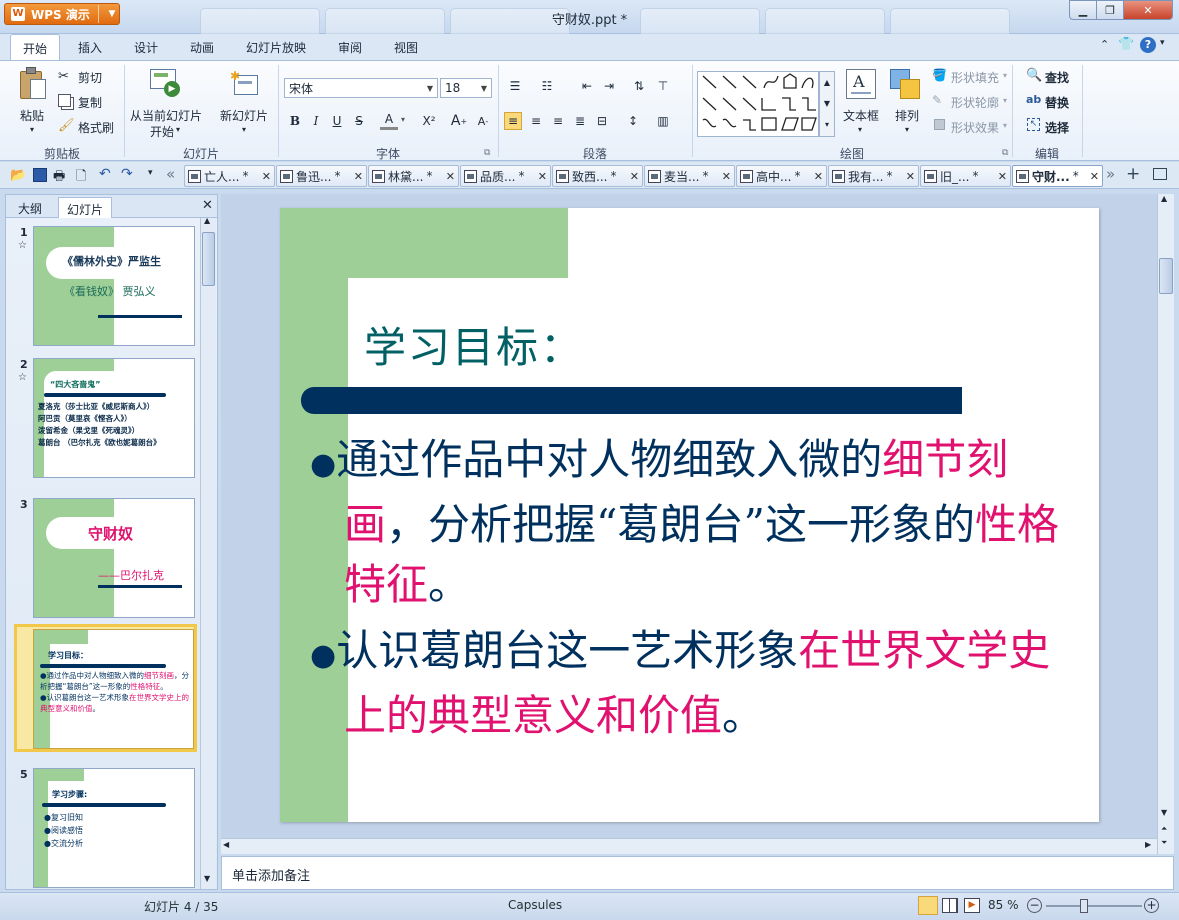 The width and height of the screenshot is (1179, 920). I want to click on tab-scroll-left-icon: «, so click(170, 174).